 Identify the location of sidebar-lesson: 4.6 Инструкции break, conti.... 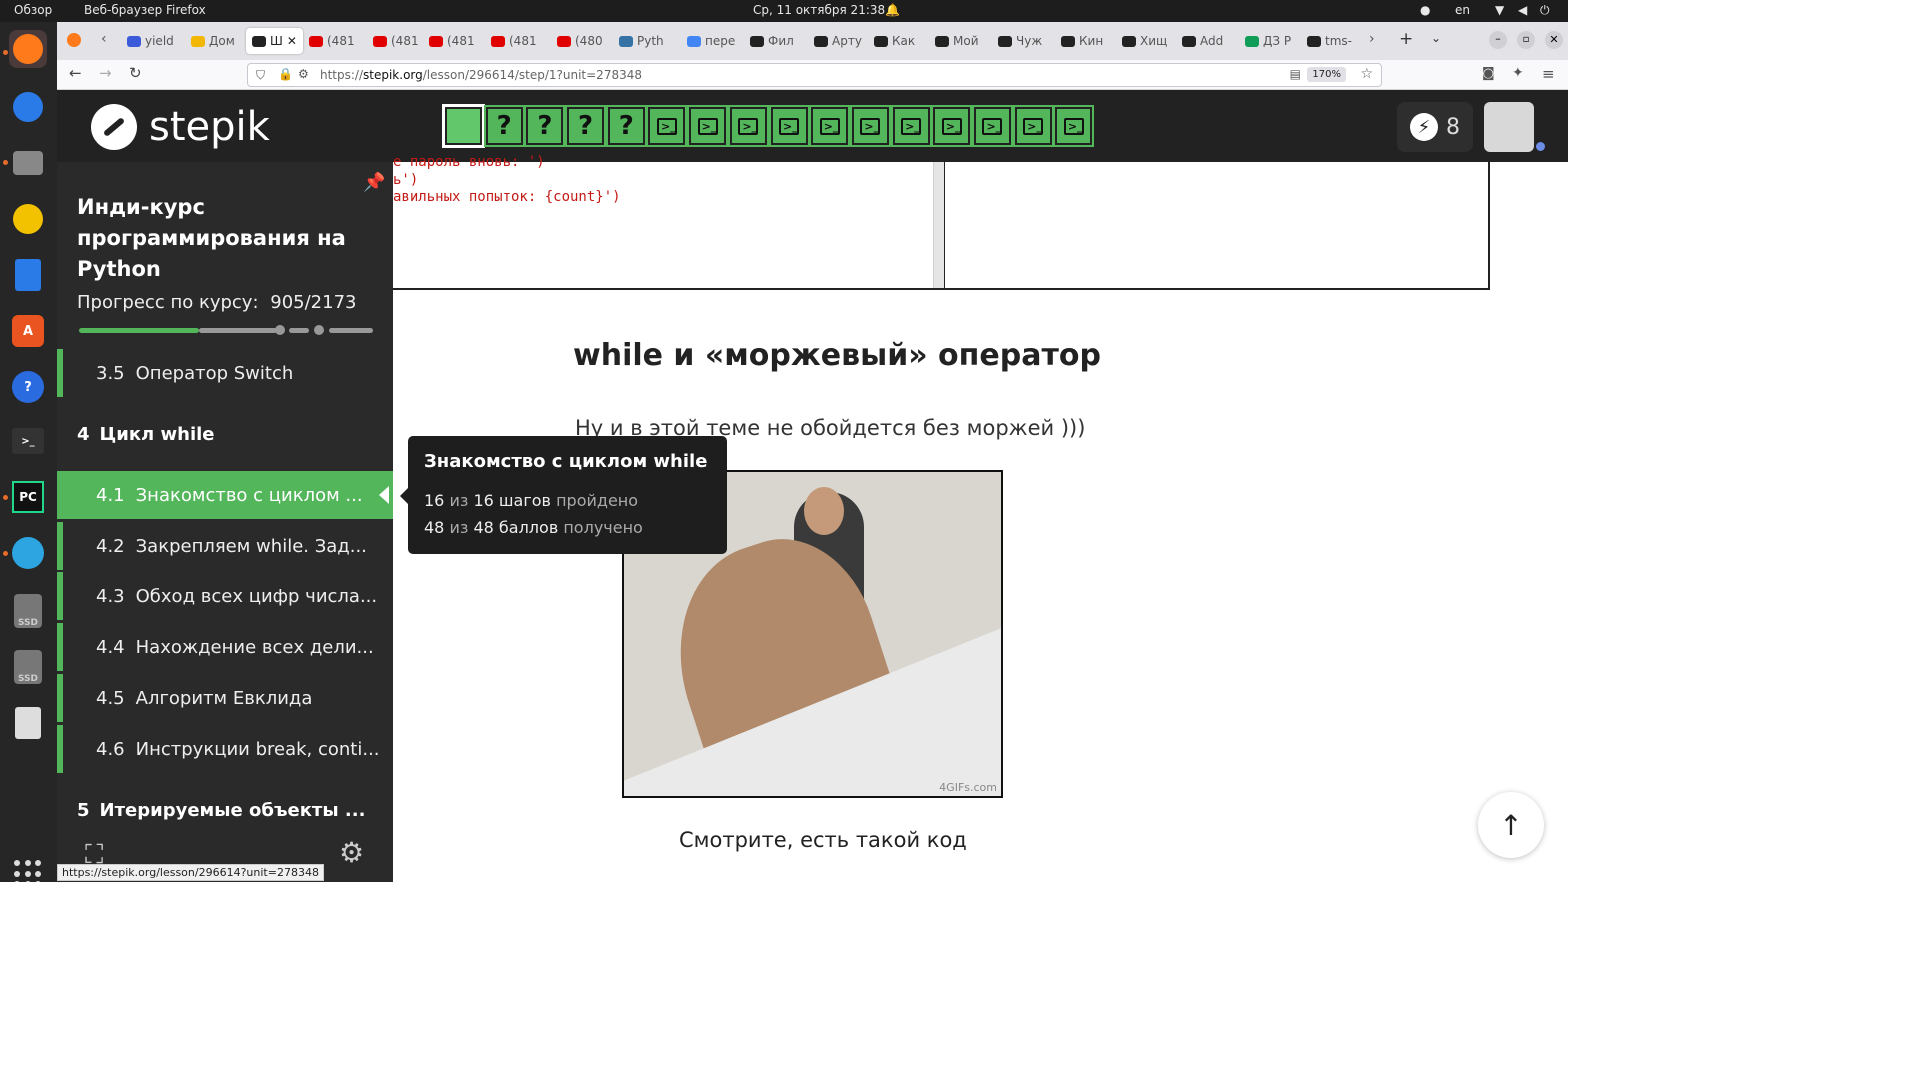
(225, 749).